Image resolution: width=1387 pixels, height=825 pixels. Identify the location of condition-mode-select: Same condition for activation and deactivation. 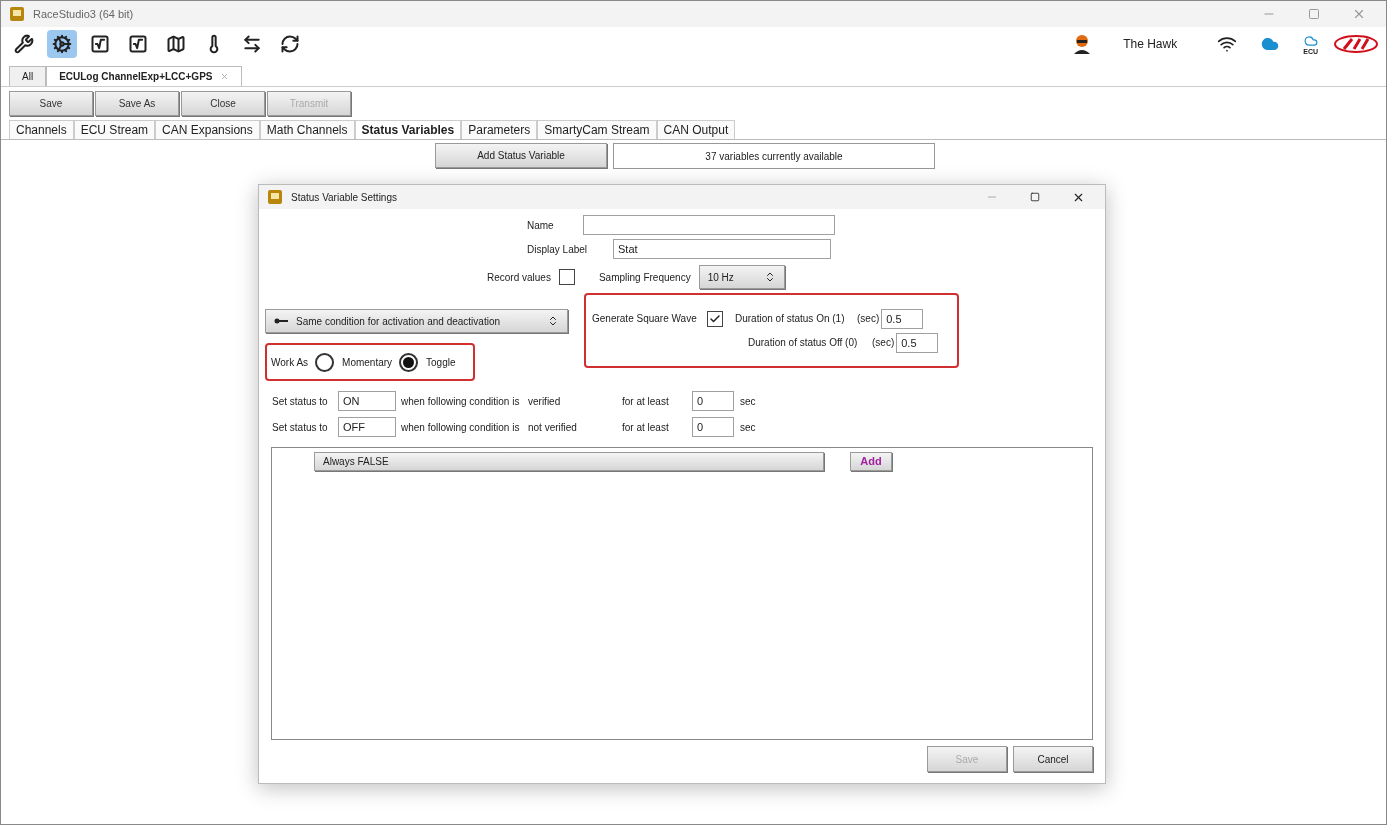
(416, 321).